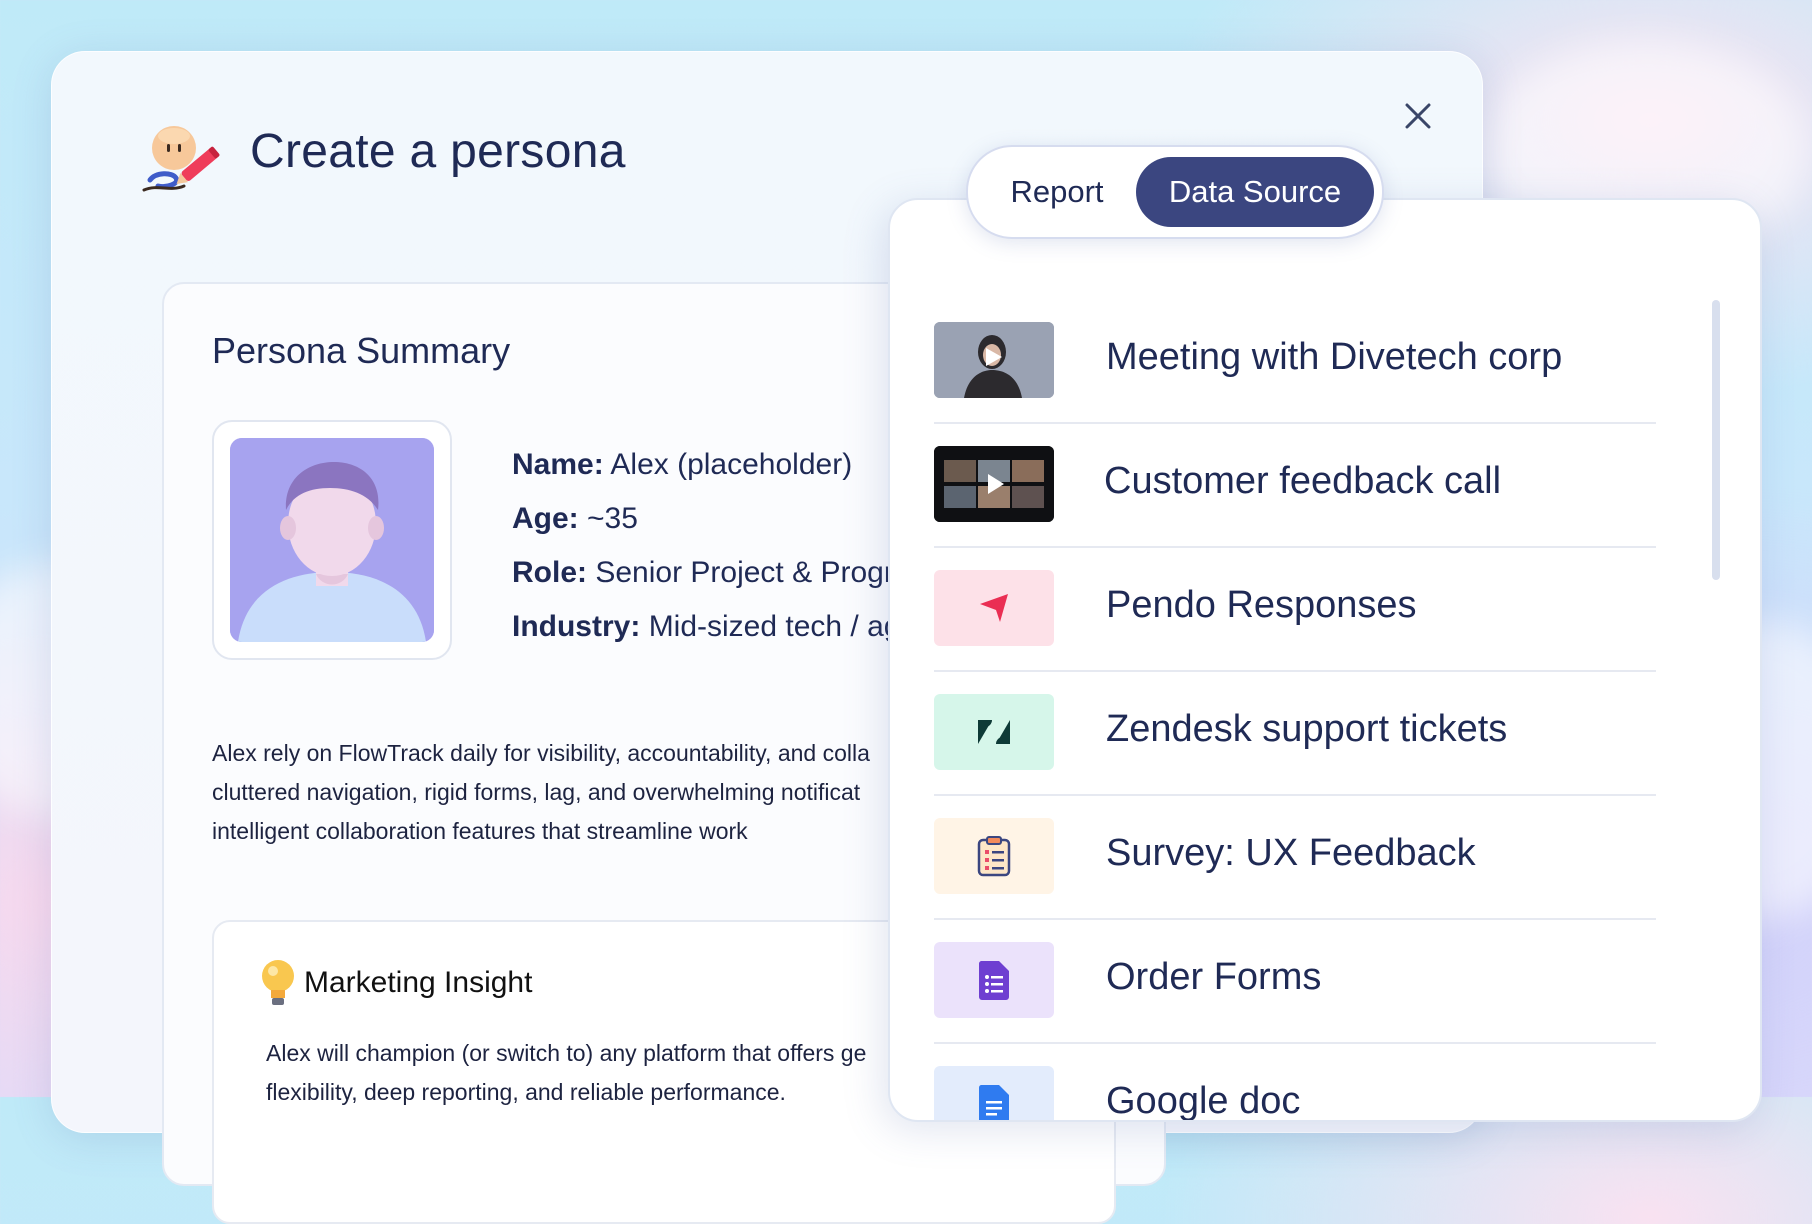  I want to click on marketing-insight-title: Marketing Insight, so click(418, 982).